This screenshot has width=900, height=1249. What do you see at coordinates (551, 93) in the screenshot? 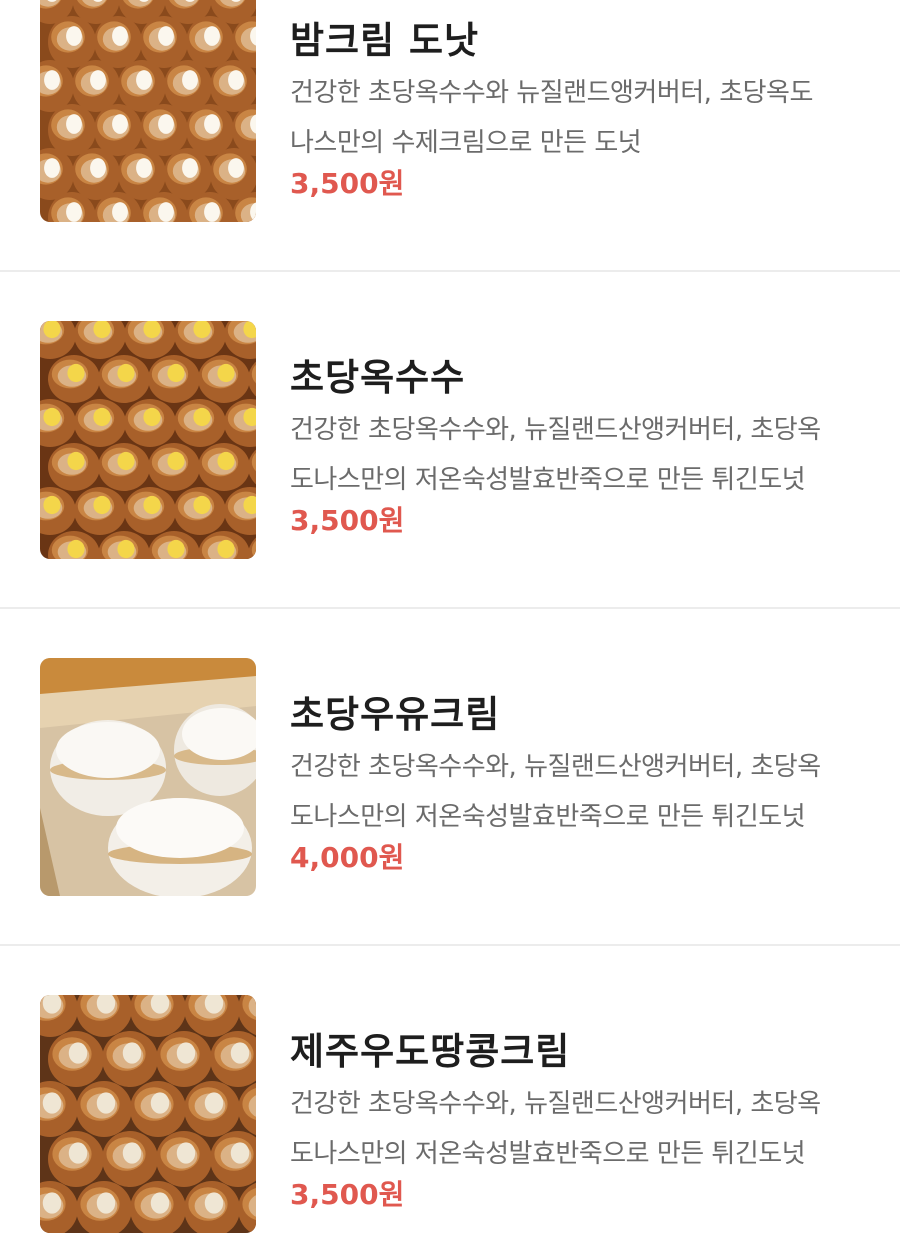
I see `description-line: 건강한 초당옥수수와 뉴질랜드앵커버터, 초당옥도` at bounding box center [551, 93].